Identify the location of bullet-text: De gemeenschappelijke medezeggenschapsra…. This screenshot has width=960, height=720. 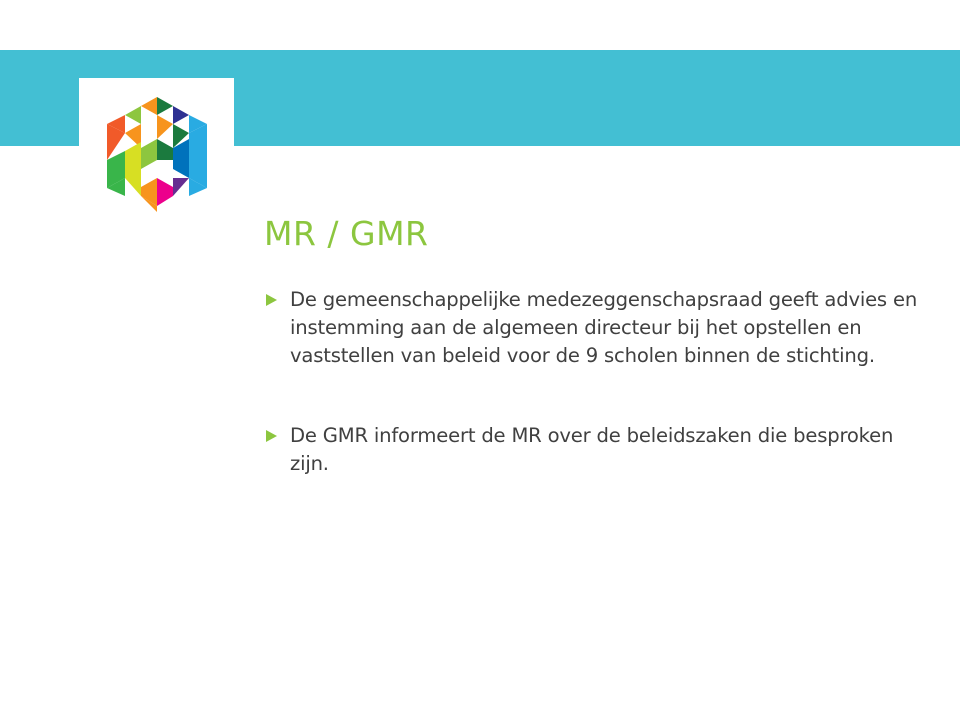
(604, 327).